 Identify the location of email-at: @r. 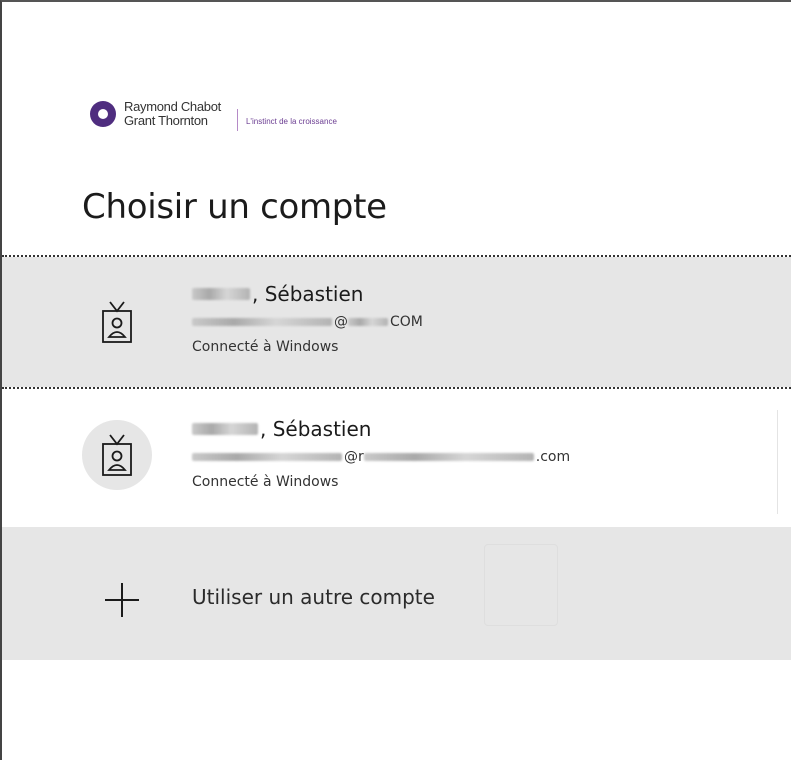
(354, 457).